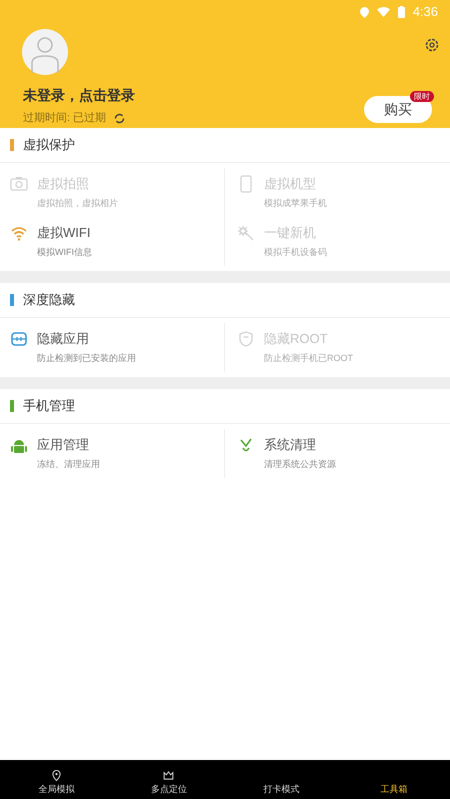 The height and width of the screenshot is (799, 450). Describe the element at coordinates (49, 406) in the screenshot. I see `section-title: 手机管理` at that location.